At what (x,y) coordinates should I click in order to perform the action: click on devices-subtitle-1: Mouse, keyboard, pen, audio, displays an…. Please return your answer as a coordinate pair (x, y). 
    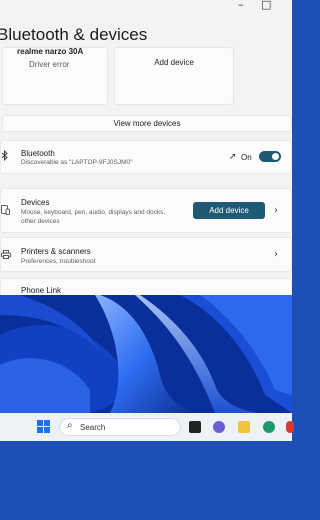
    Looking at the image, I should click on (93, 212).